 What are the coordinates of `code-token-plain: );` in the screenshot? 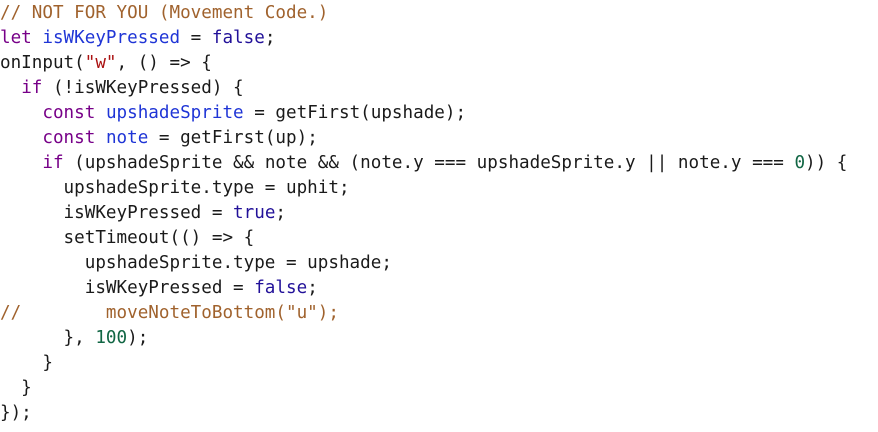 It's located at (138, 338).